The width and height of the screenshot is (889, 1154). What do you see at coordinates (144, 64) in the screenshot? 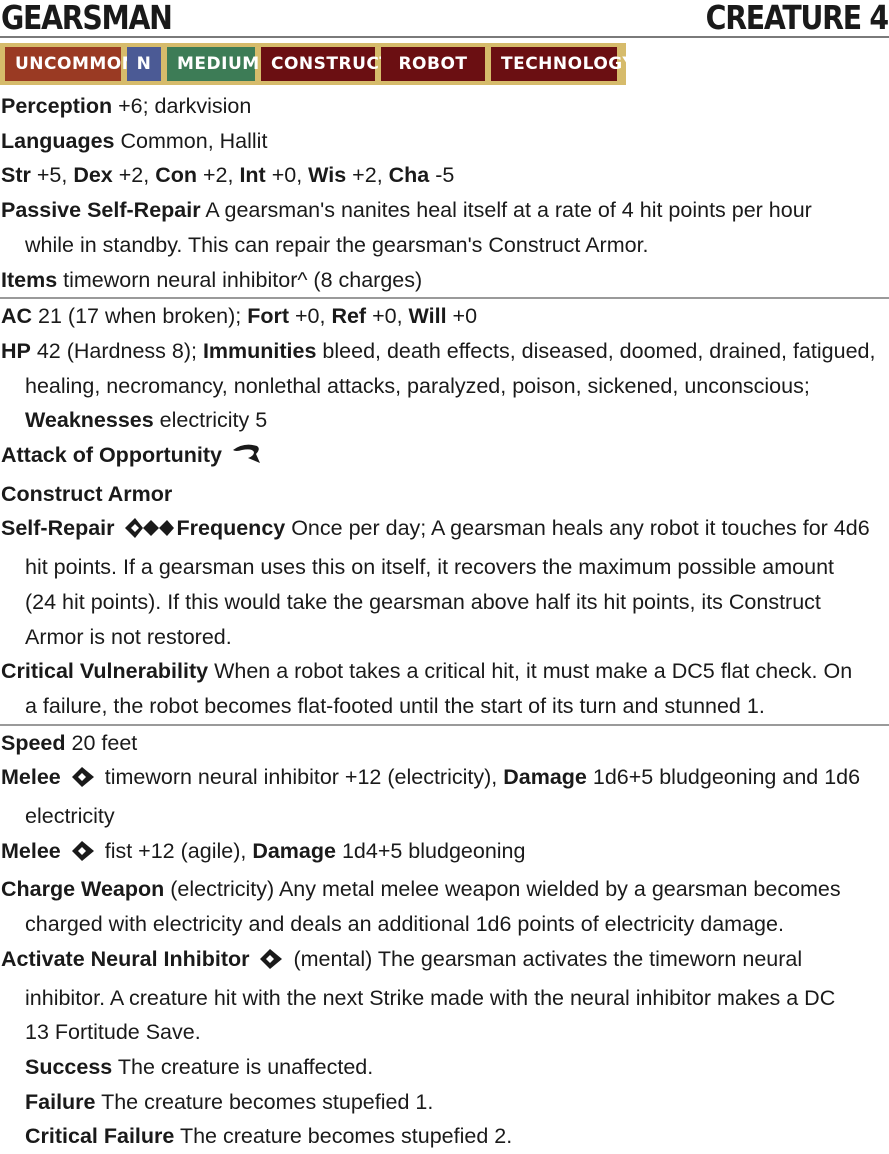
I see `trait-alignment: N` at bounding box center [144, 64].